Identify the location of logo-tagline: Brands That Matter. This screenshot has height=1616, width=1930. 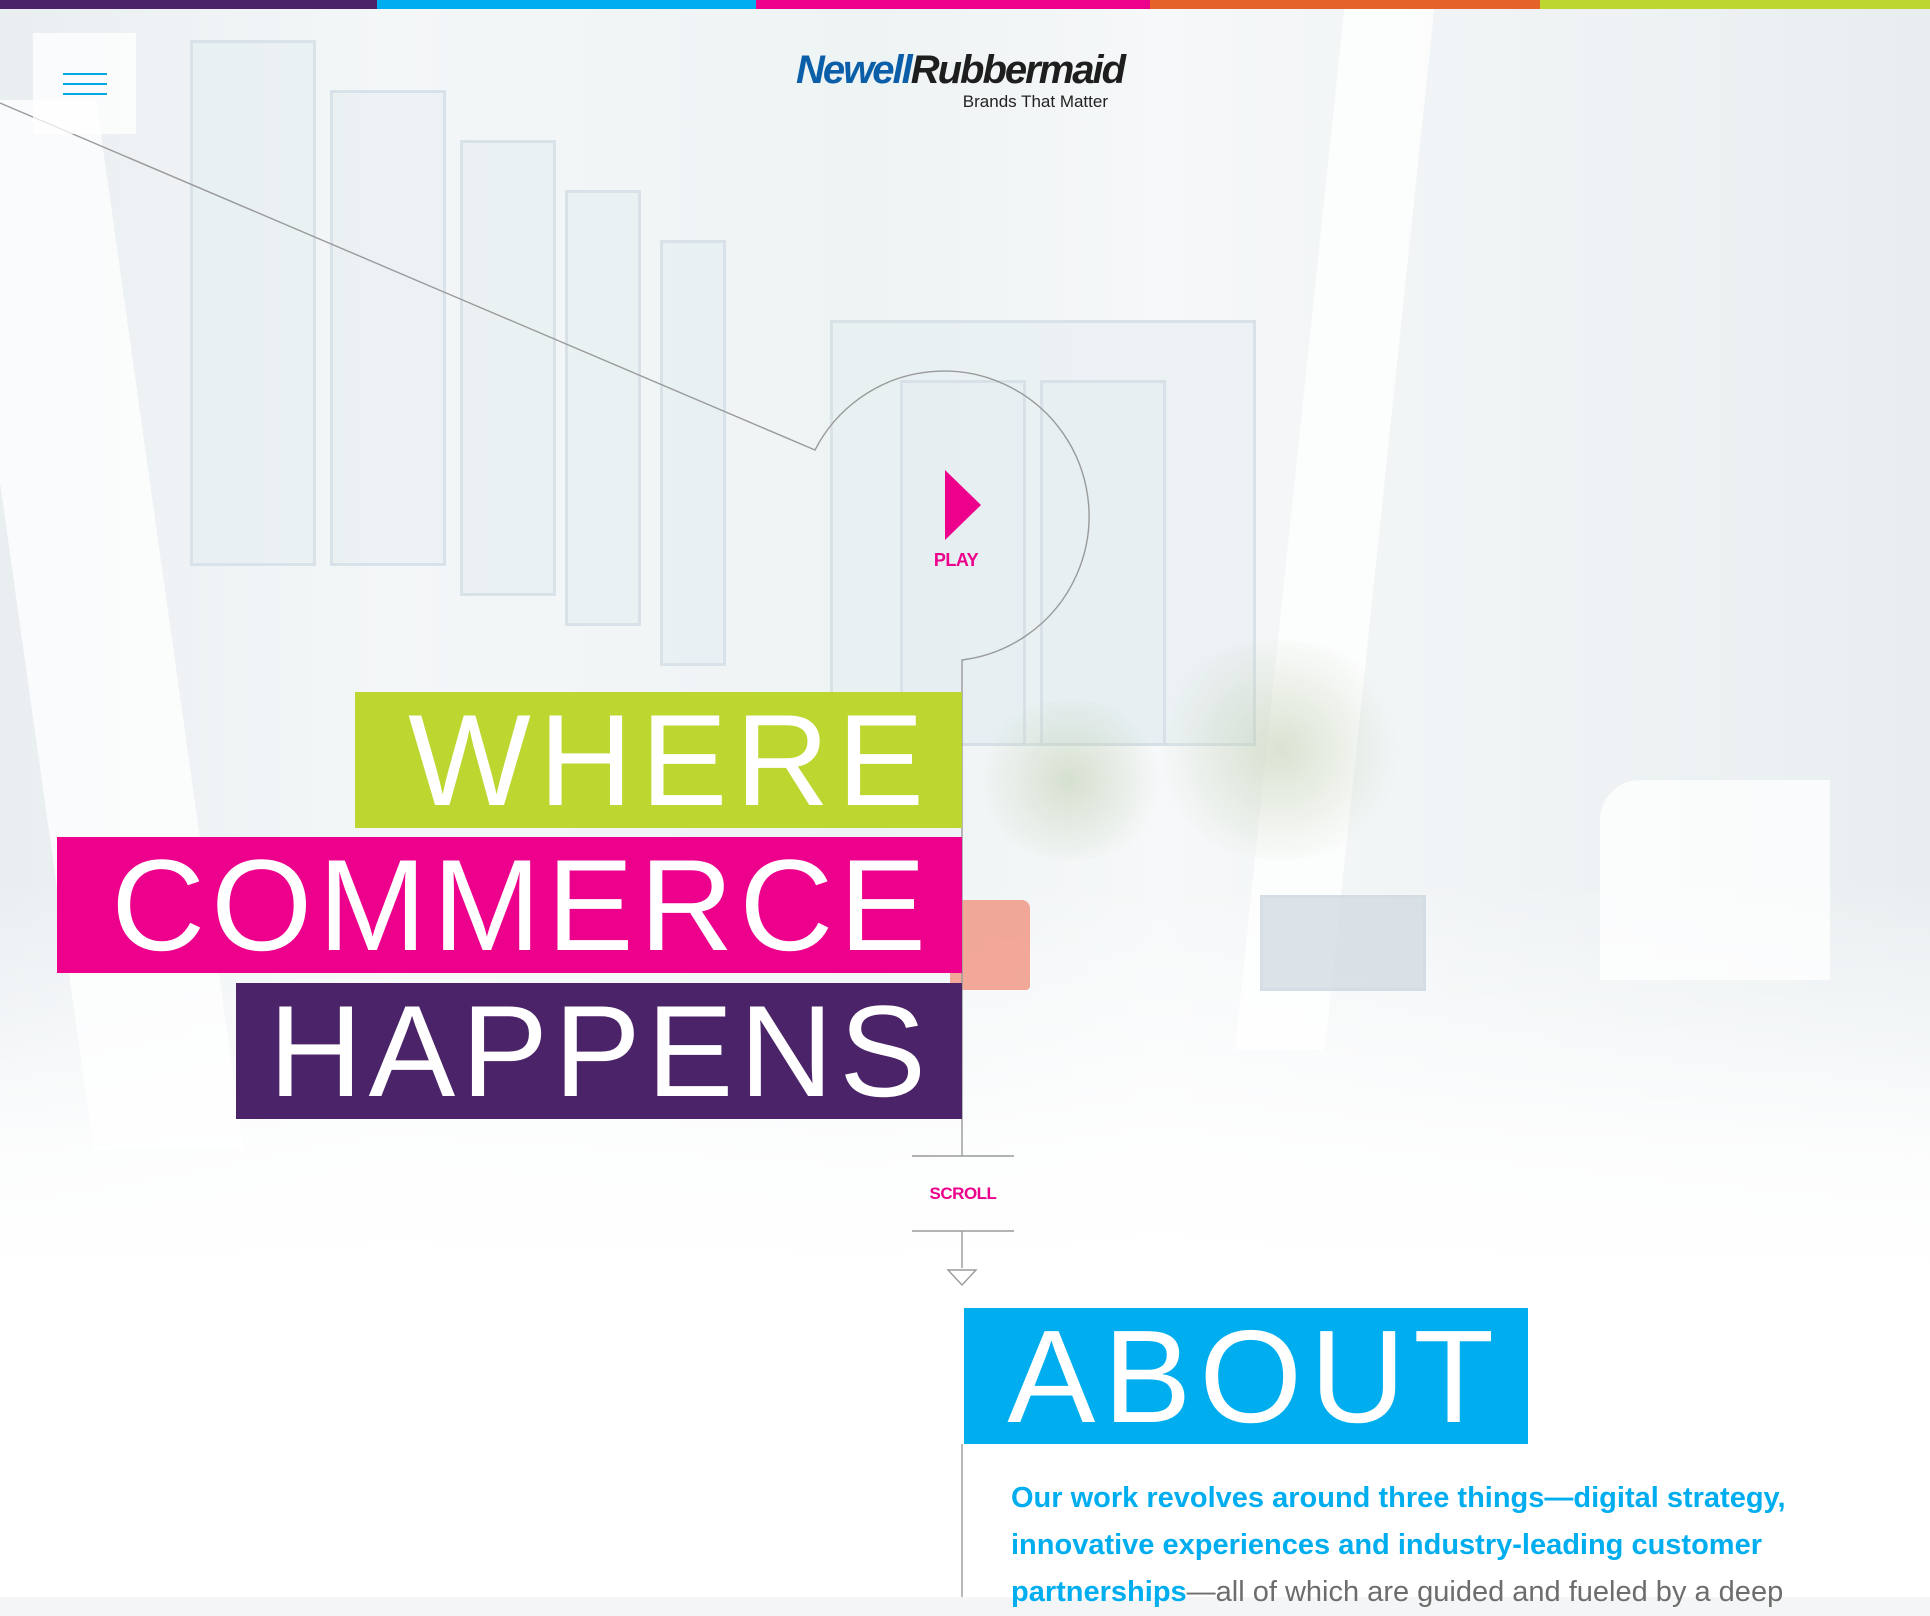
(1035, 101).